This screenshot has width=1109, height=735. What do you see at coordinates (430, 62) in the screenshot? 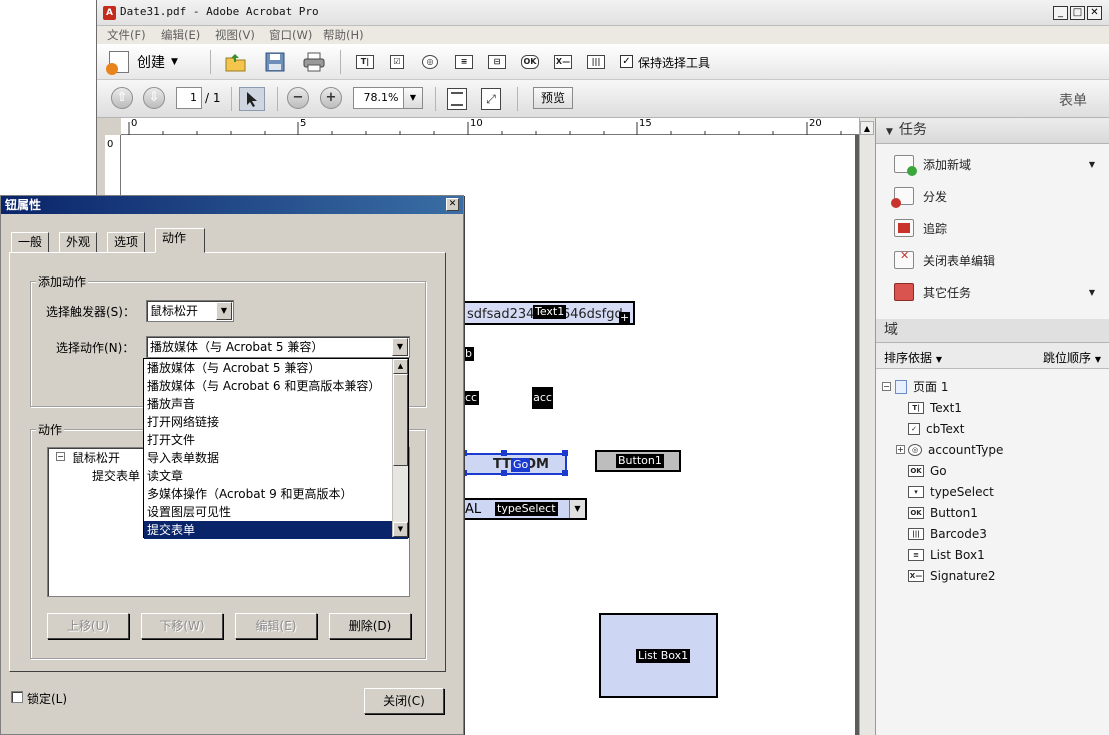
I see `radio-tool-icon: ◎` at bounding box center [430, 62].